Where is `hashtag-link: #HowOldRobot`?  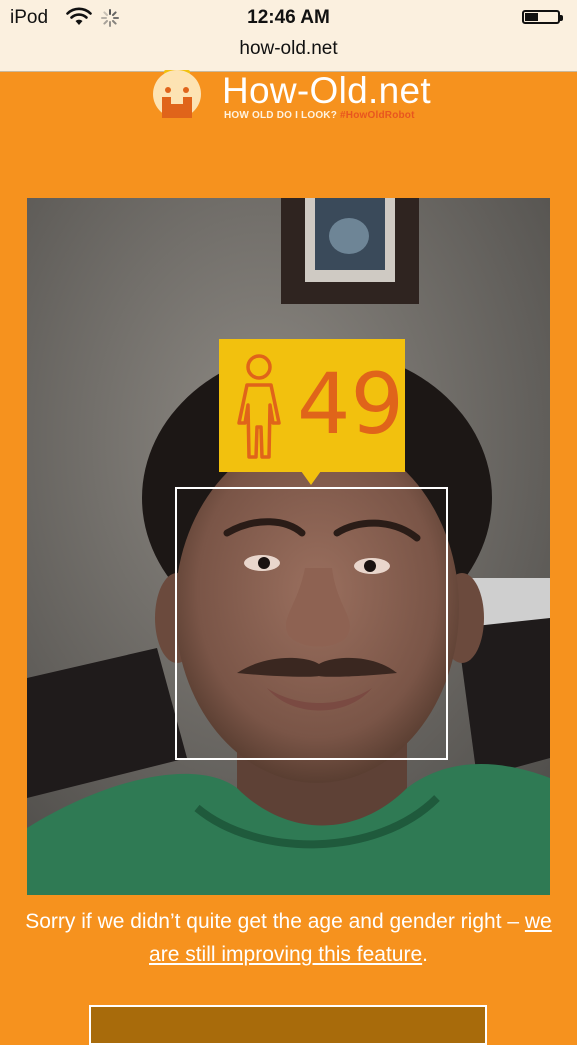
hashtag-link: #HowOldRobot is located at coordinates (377, 115).